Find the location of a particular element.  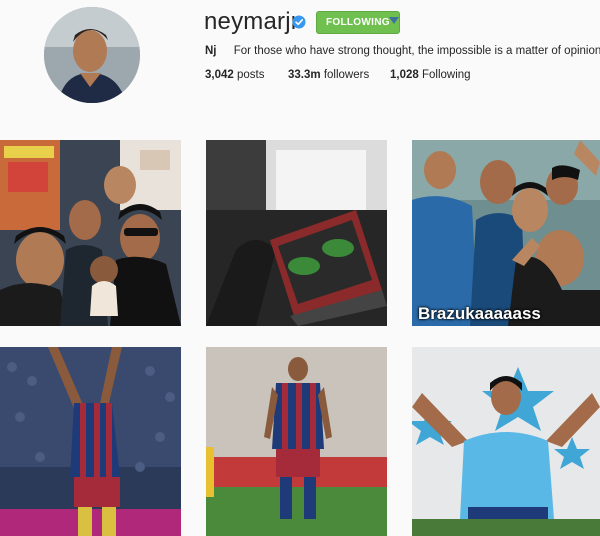

photo-tile-team-selfie: Brazukaaaaass is located at coordinates (506, 233).